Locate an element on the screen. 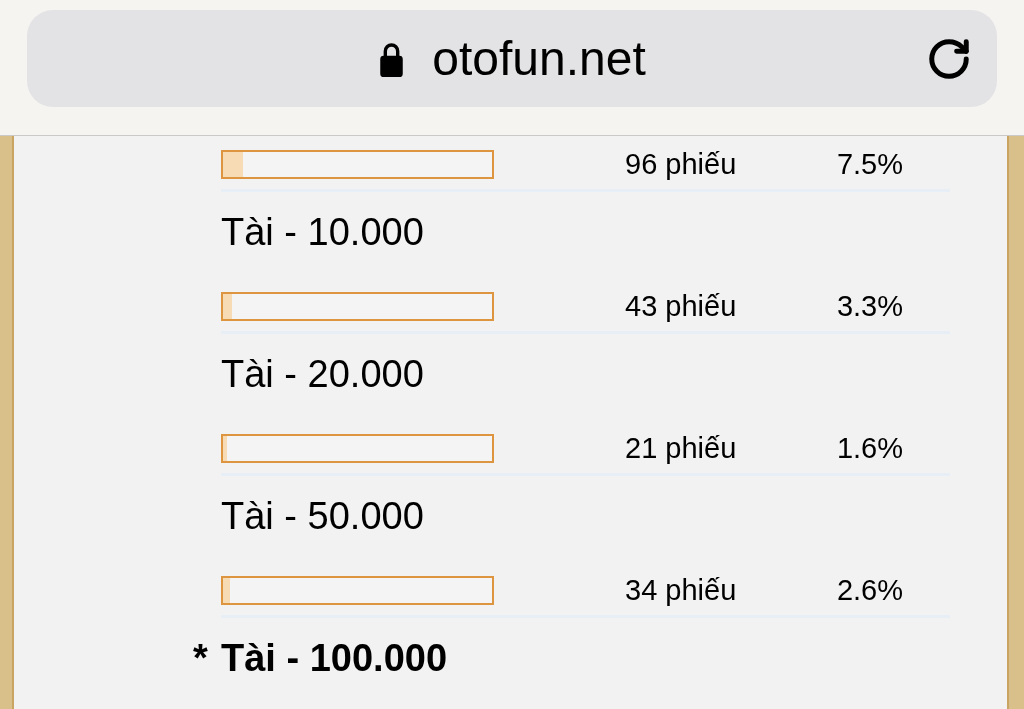  address-bar: otofun.net is located at coordinates (512, 58).